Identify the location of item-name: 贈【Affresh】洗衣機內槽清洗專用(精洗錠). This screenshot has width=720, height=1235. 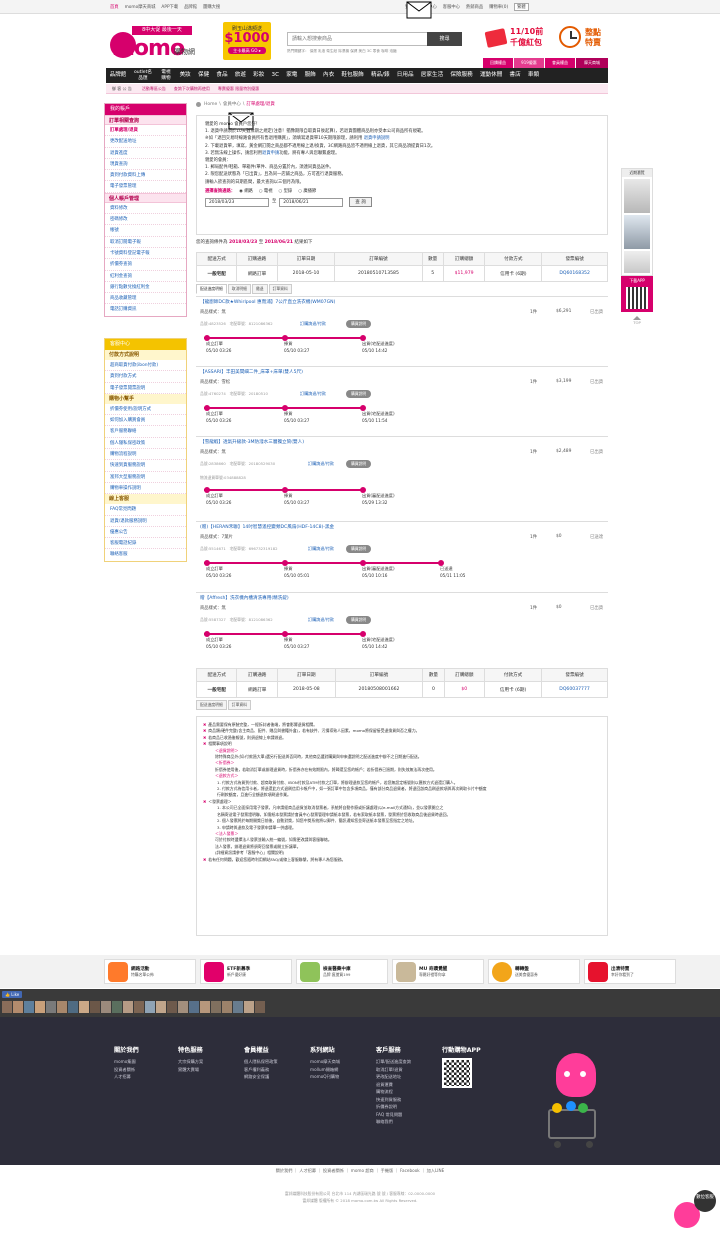
(244, 598).